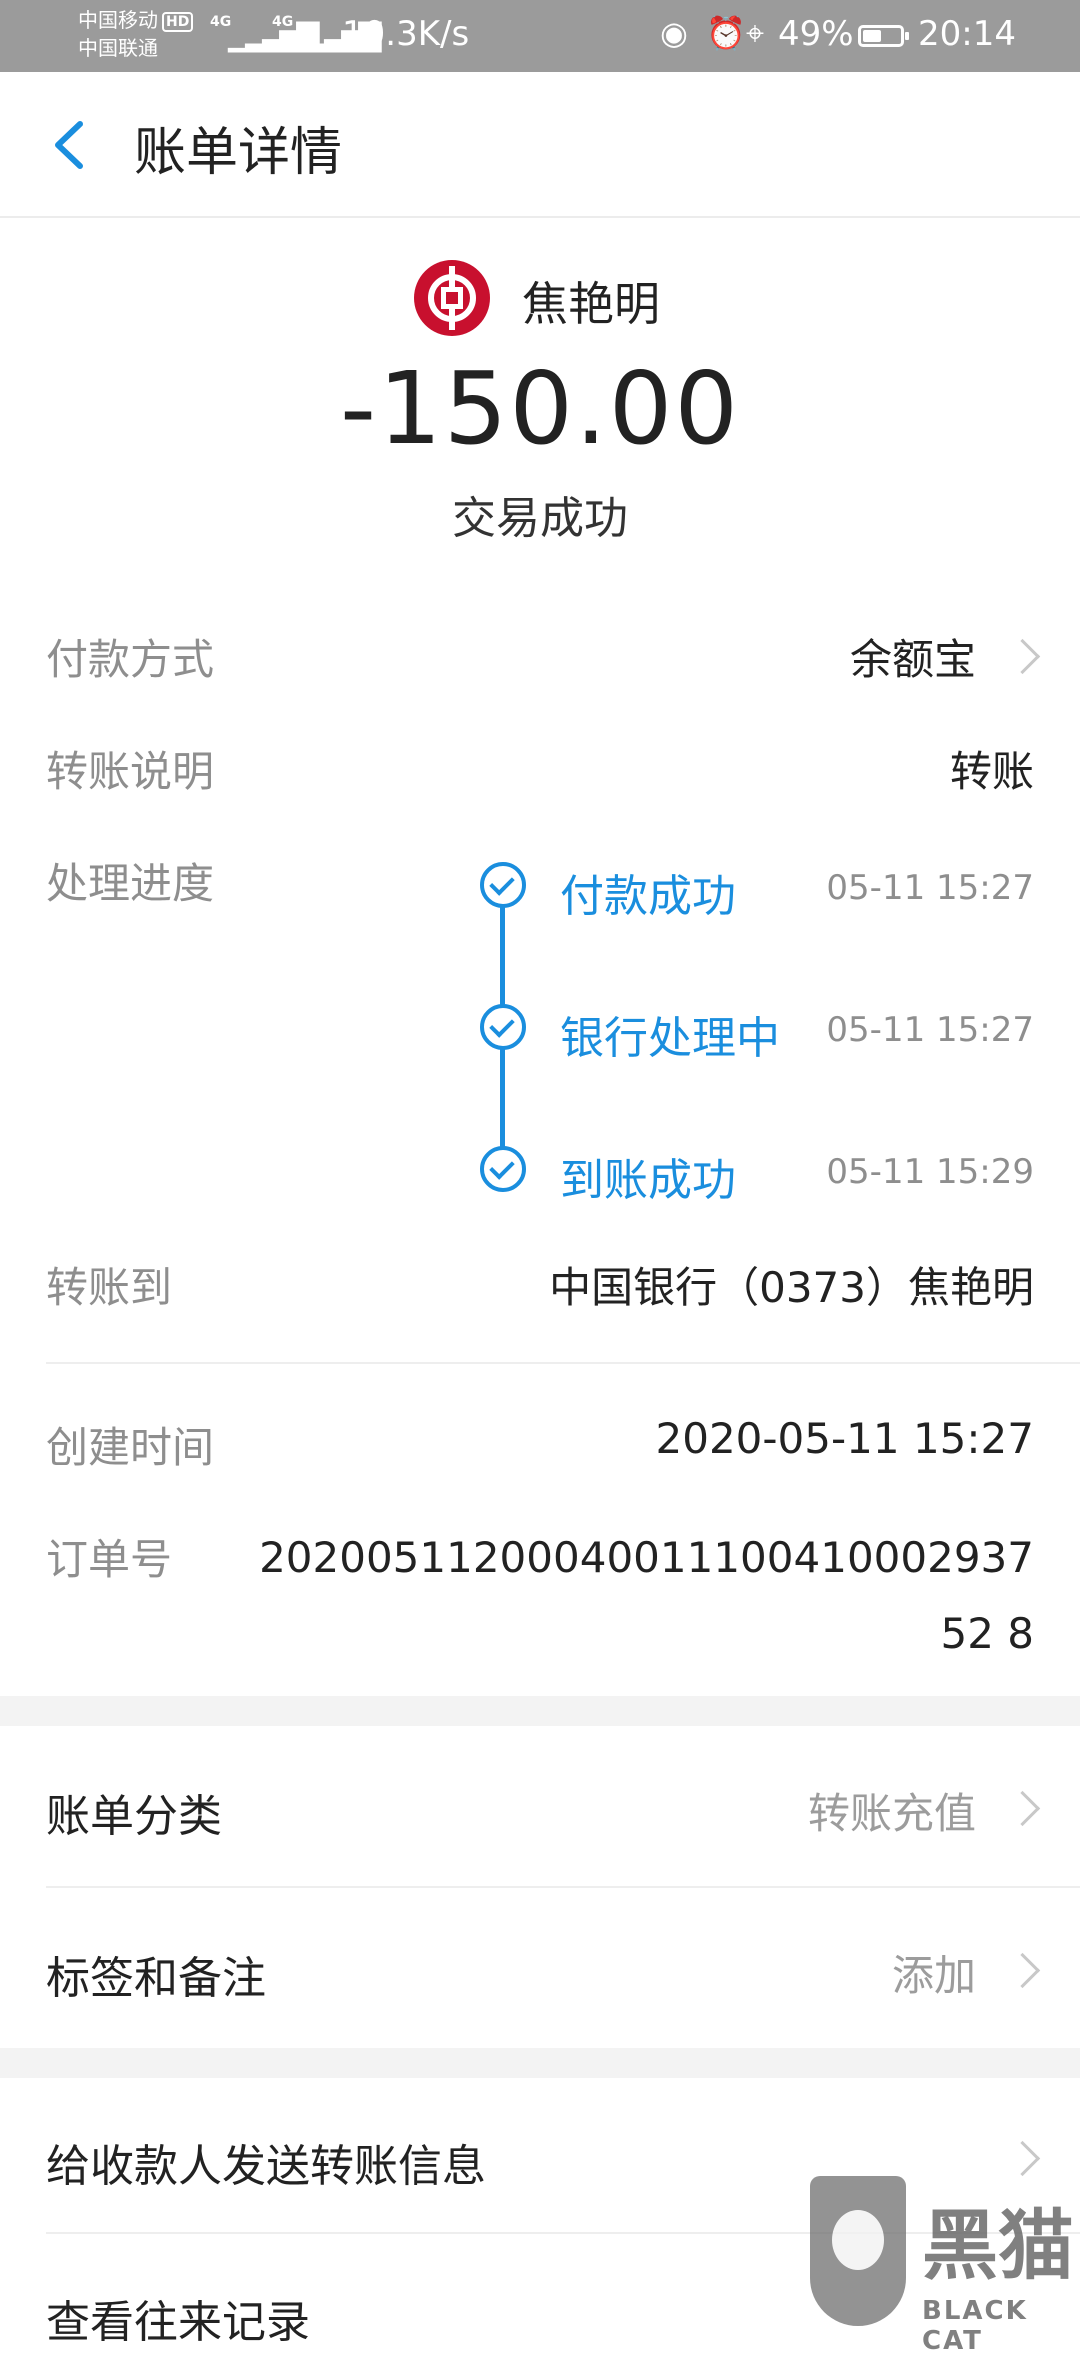  Describe the element at coordinates (791, 1287) in the screenshot. I see `transfer-to-value: 中国银行（0373）焦艳明` at that location.